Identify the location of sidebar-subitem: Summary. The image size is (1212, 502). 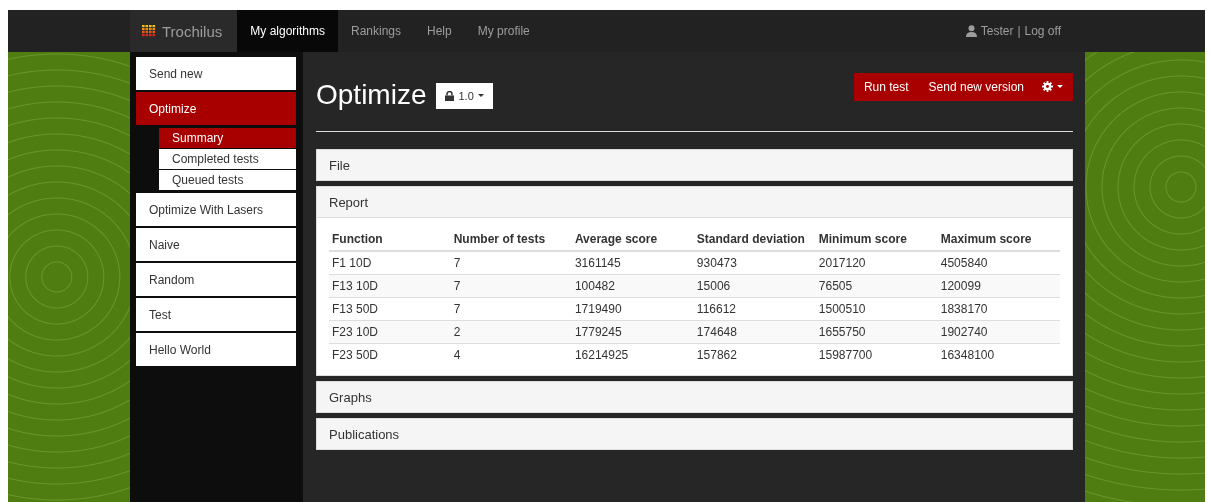
(227, 138).